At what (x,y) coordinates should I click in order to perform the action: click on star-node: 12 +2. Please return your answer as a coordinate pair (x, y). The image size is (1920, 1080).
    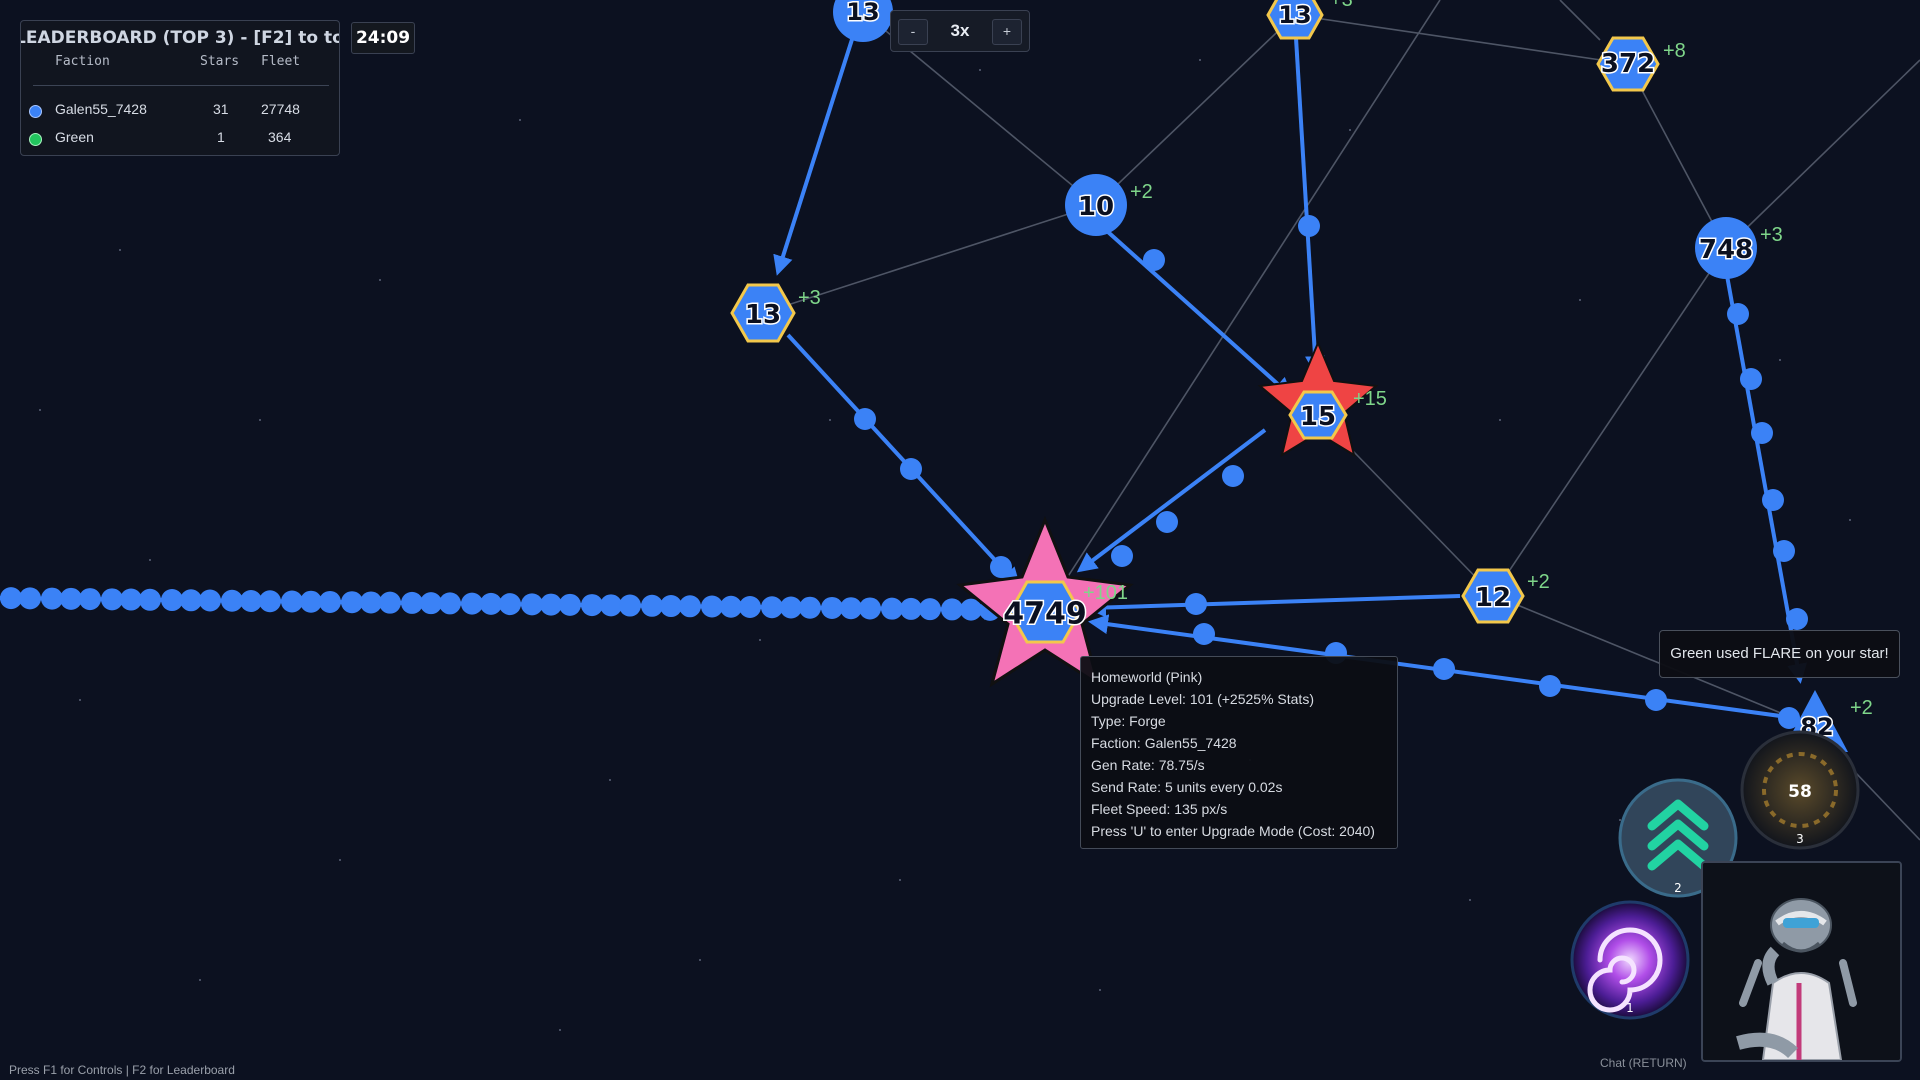
    Looking at the image, I should click on (1505, 596).